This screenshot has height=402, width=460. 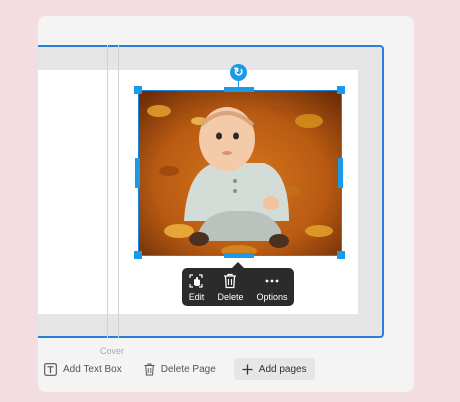 What do you see at coordinates (247, 369) in the screenshot?
I see `plus-icon` at bounding box center [247, 369].